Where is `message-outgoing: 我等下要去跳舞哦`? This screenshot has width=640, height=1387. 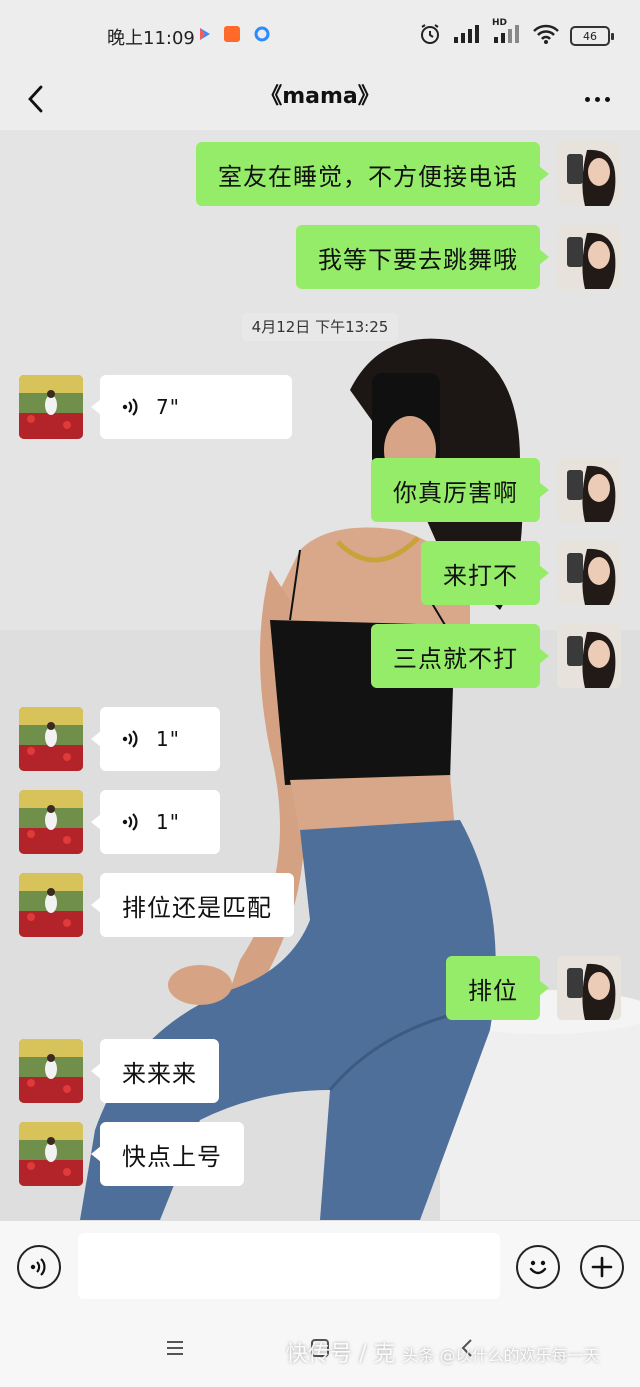
message-outgoing: 我等下要去跳舞哦 is located at coordinates (320, 257).